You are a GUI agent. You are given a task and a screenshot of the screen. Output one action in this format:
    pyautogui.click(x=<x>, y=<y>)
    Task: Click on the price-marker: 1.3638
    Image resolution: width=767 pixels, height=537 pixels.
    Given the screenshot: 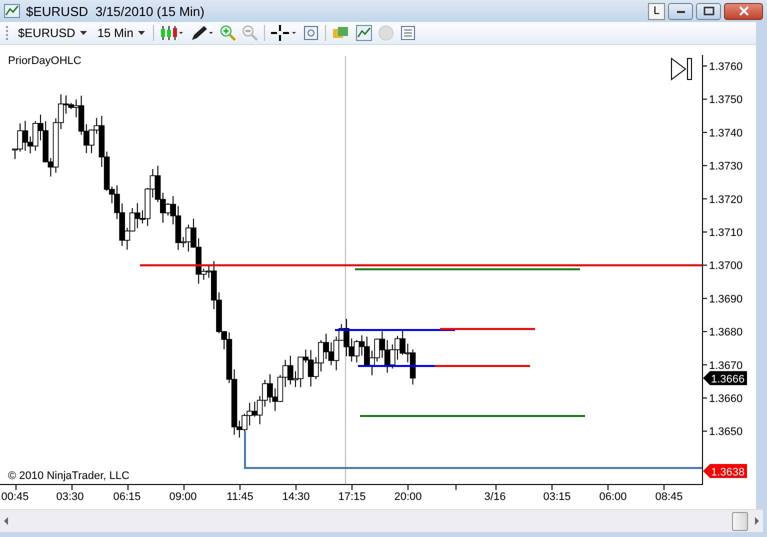 What is the action you would take?
    pyautogui.click(x=725, y=471)
    